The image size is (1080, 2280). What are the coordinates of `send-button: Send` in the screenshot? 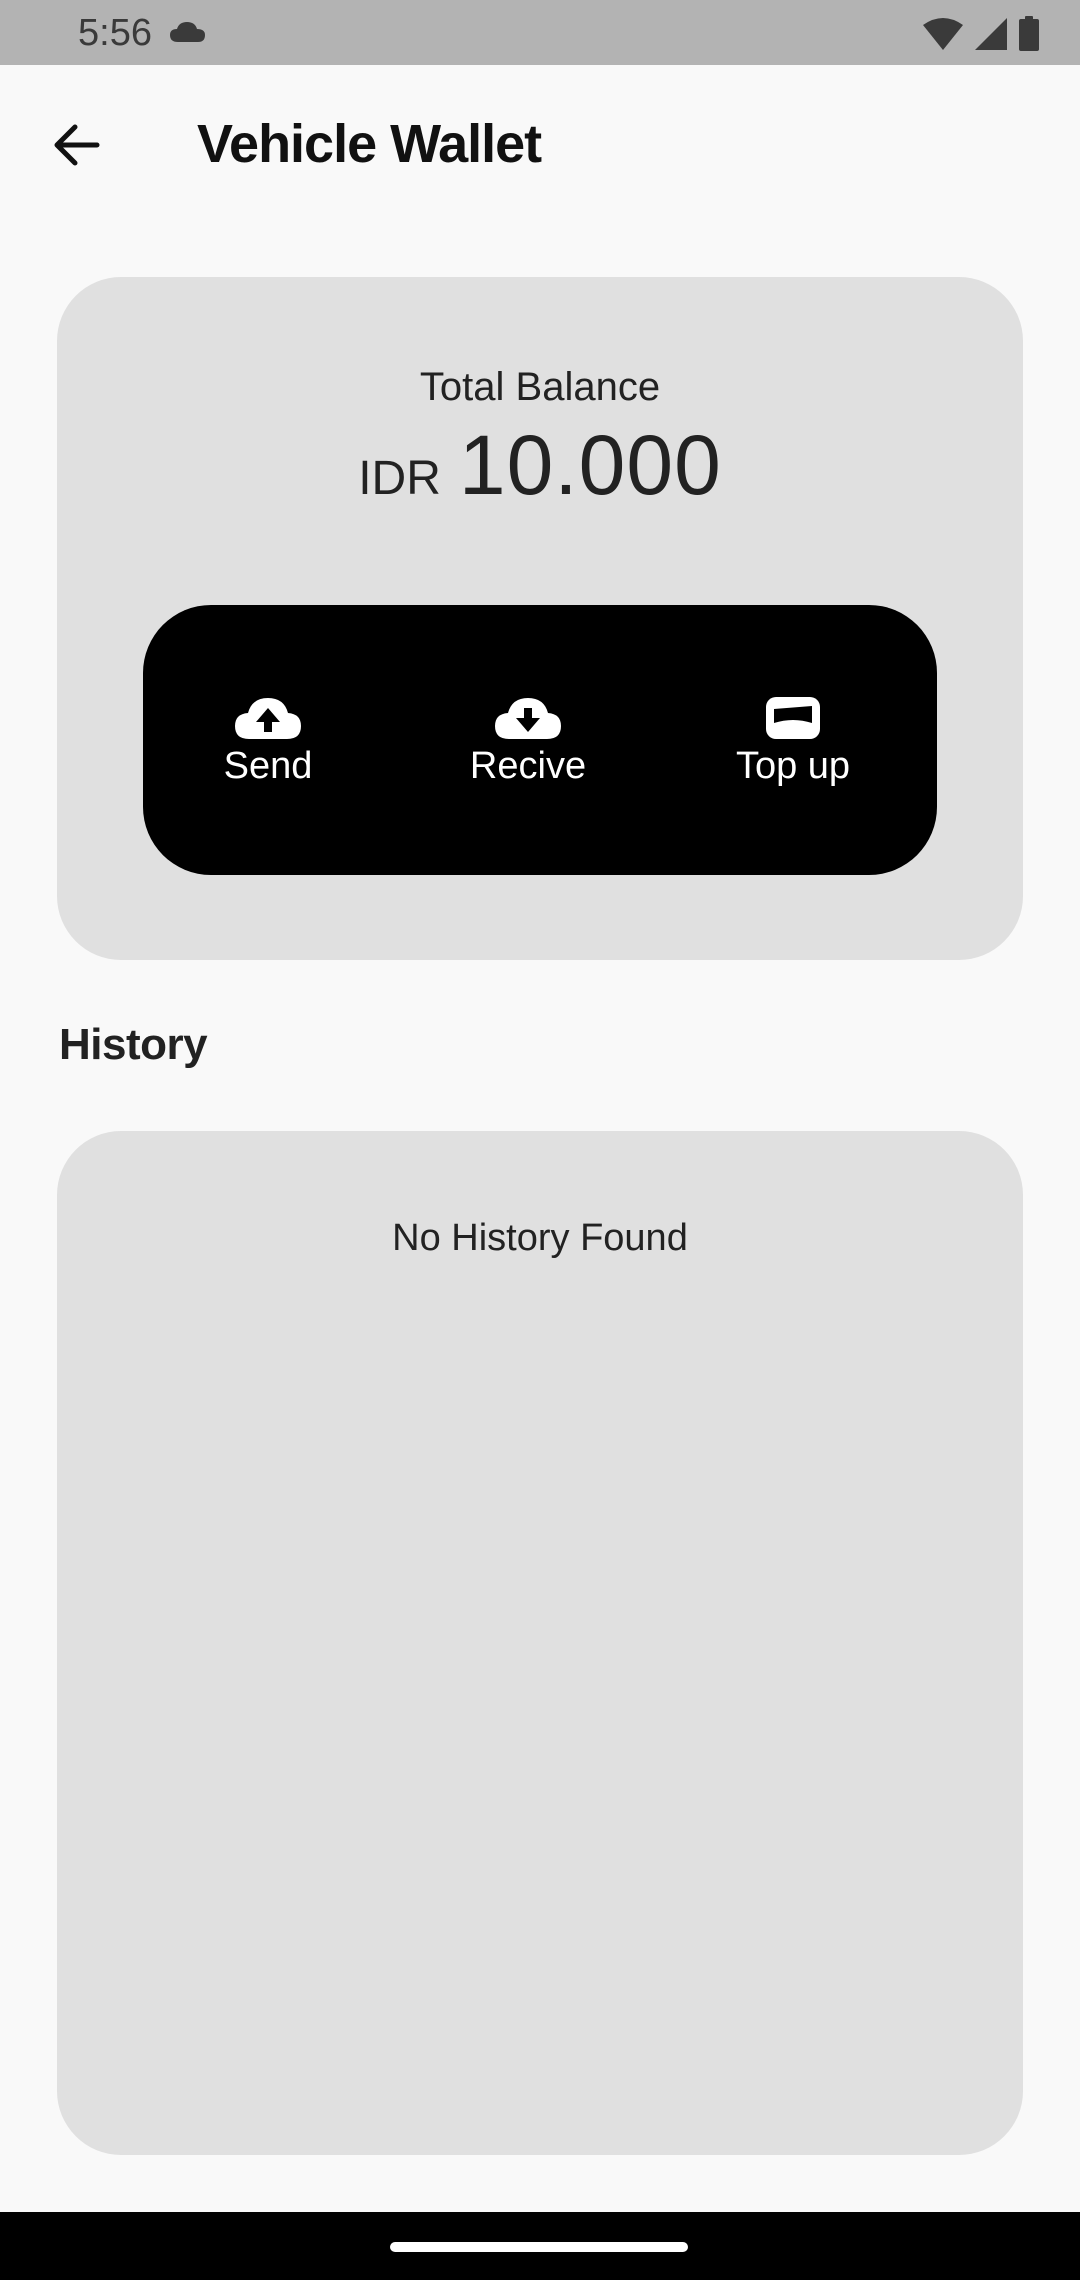 It's located at (268, 740).